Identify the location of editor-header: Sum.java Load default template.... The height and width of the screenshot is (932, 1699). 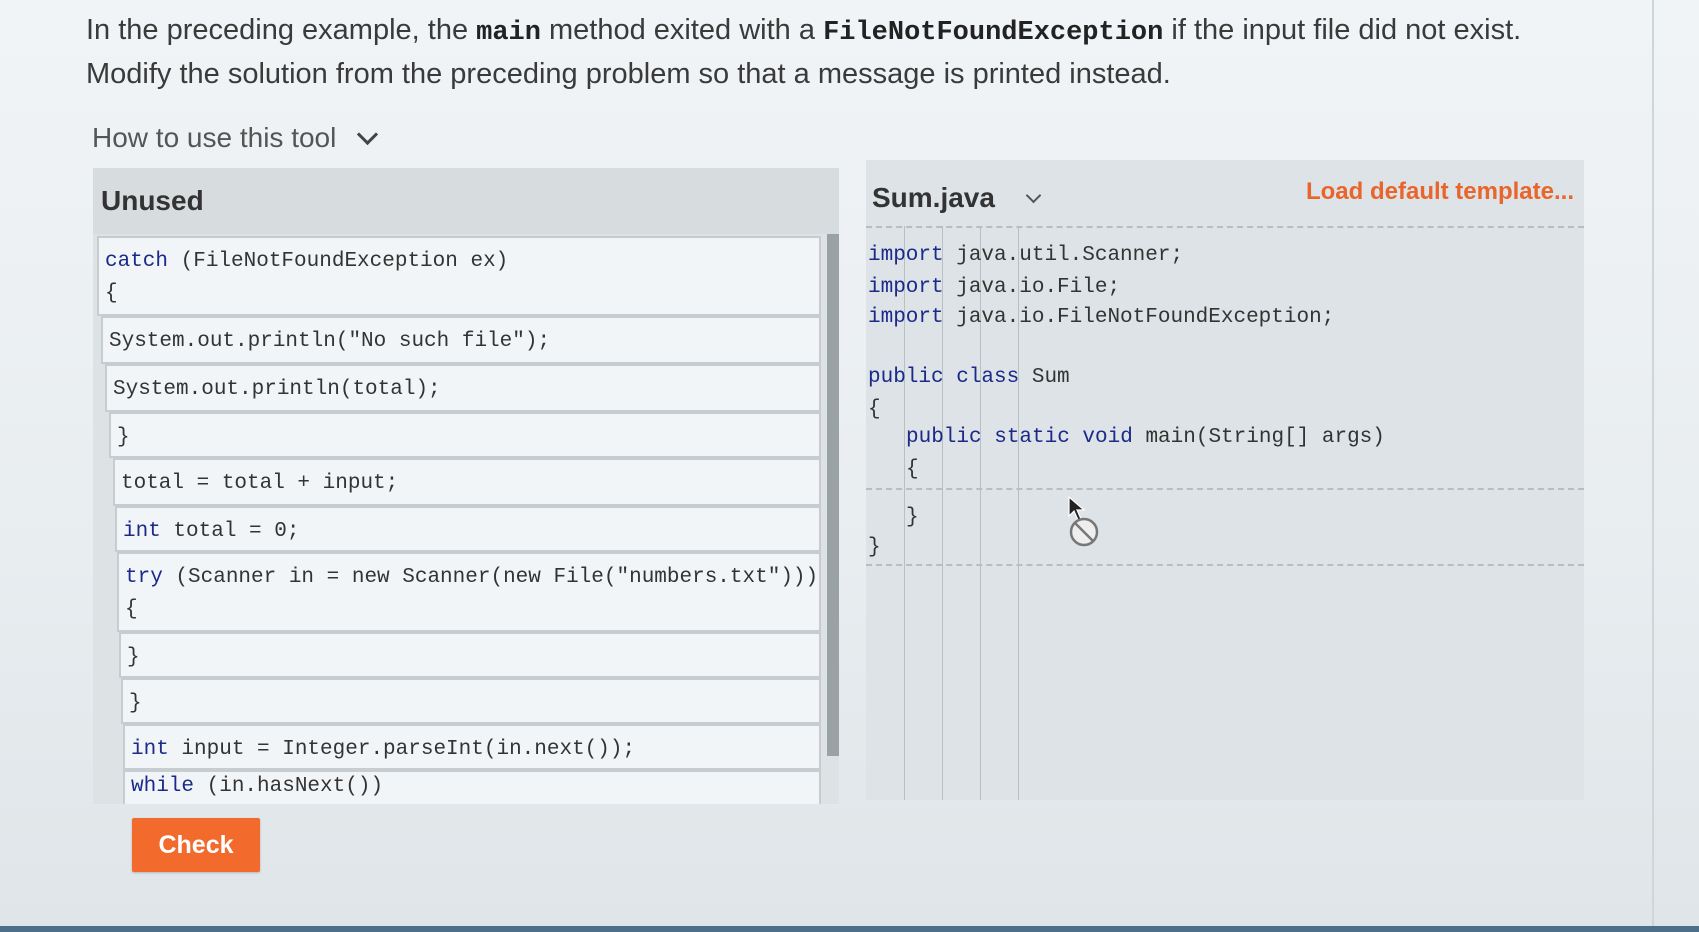
(1225, 193).